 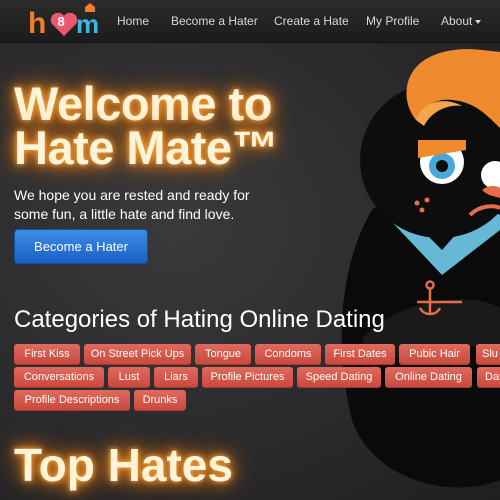 I want to click on category-tag-tongue: Tongue, so click(x=223, y=354).